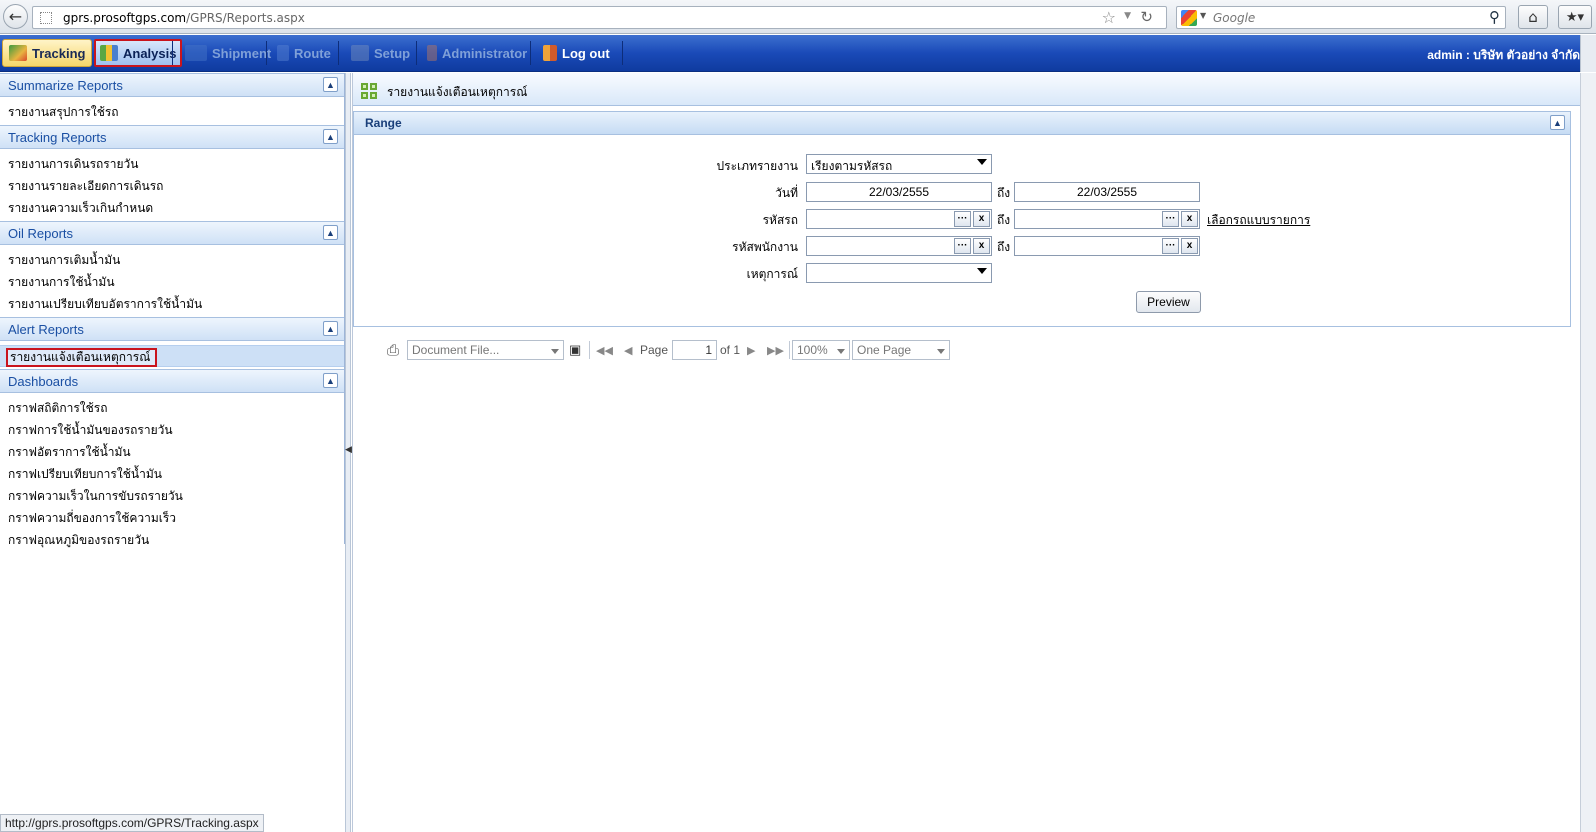 This screenshot has height=832, width=1596. What do you see at coordinates (1258, 220) in the screenshot?
I see `select-vehicle-list-link: เลือกรถแบบรายการ` at bounding box center [1258, 220].